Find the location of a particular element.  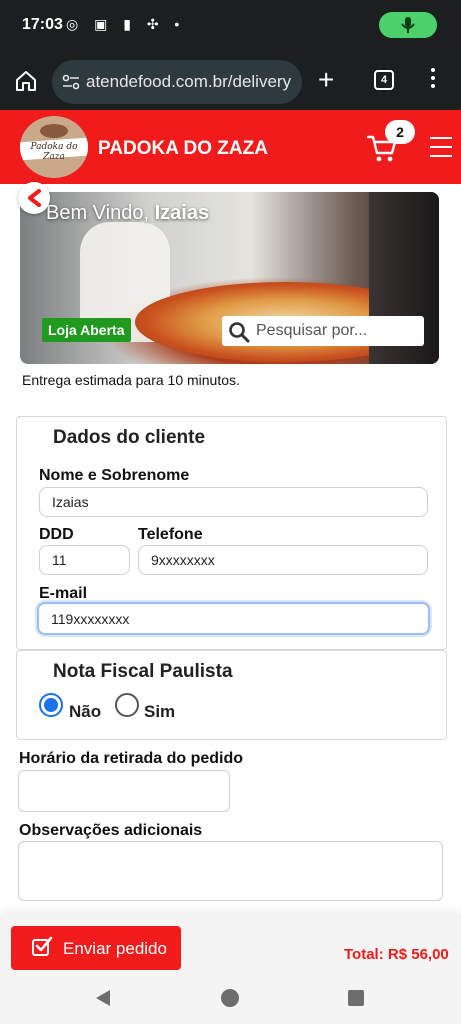

nfp-section-title: Nota Fiscal Paulista is located at coordinates (143, 671).